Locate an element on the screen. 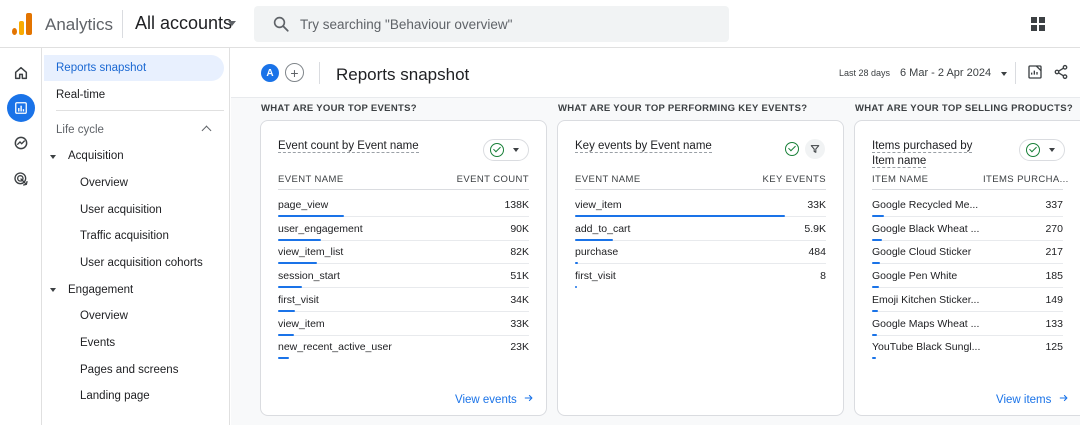  arrow-right-icon is located at coordinates (1063, 398).